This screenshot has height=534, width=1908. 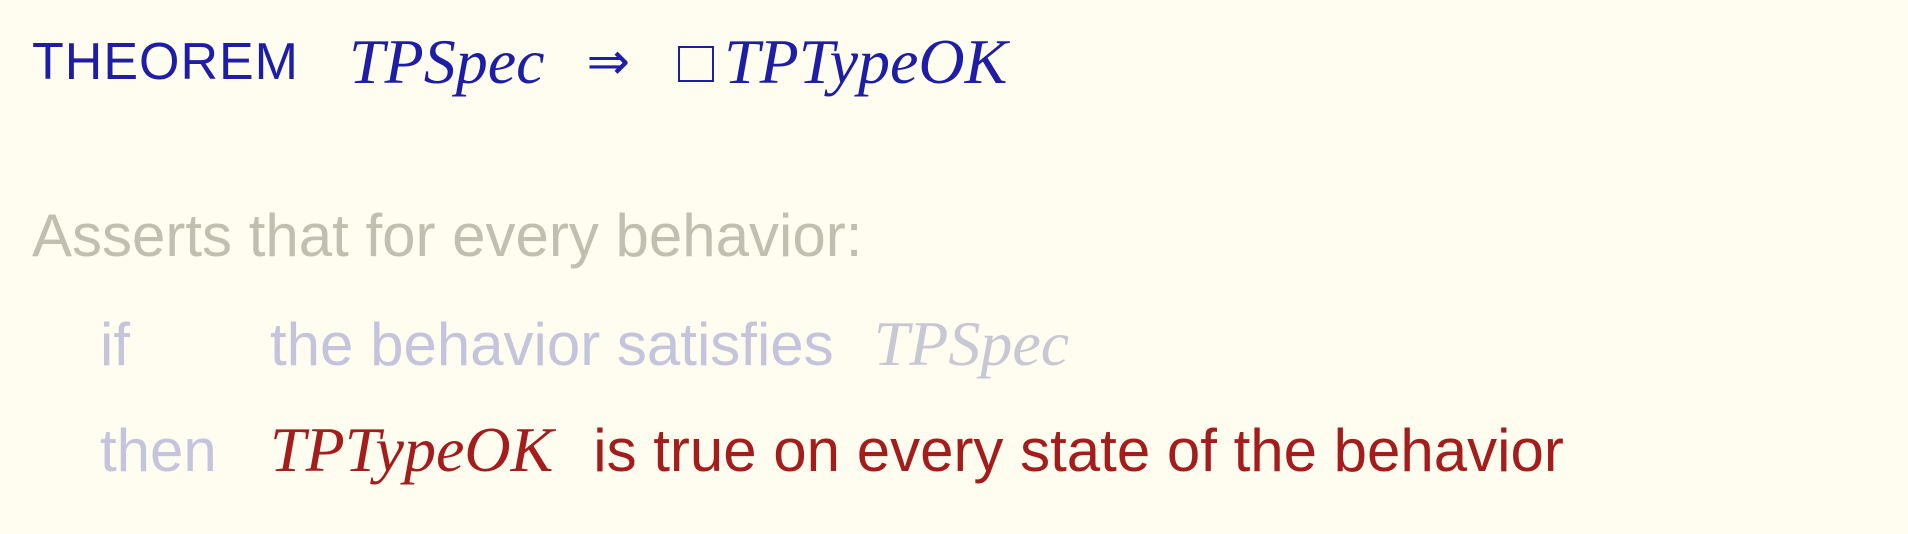 What do you see at coordinates (696, 64) in the screenshot?
I see `always-box-icon` at bounding box center [696, 64].